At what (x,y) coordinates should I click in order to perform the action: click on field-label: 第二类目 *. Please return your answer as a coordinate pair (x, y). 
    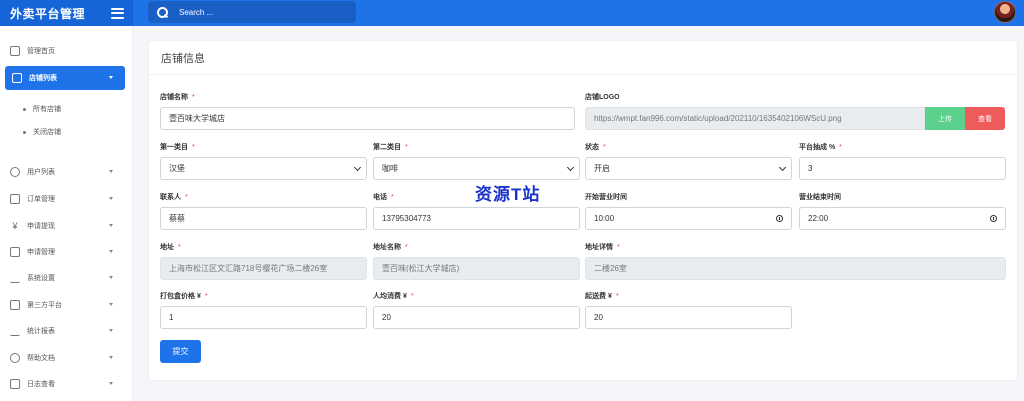
    Looking at the image, I should click on (390, 147).